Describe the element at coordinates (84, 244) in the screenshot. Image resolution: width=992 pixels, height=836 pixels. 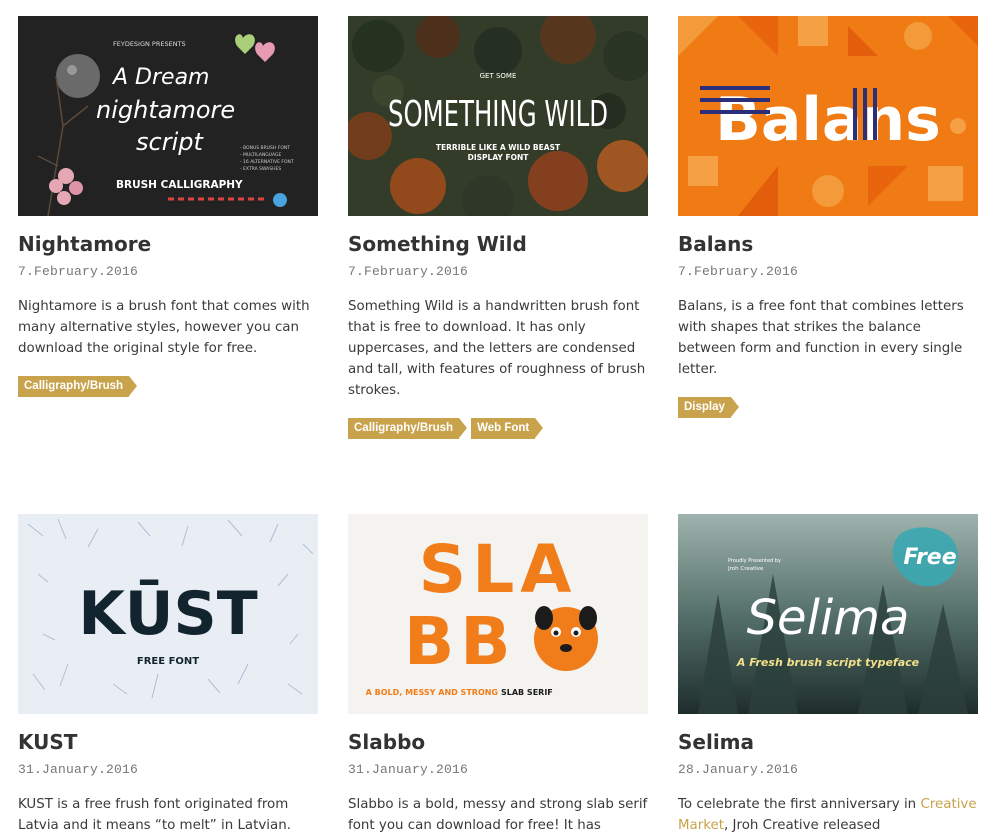
I see `post-title: Nightamore` at that location.